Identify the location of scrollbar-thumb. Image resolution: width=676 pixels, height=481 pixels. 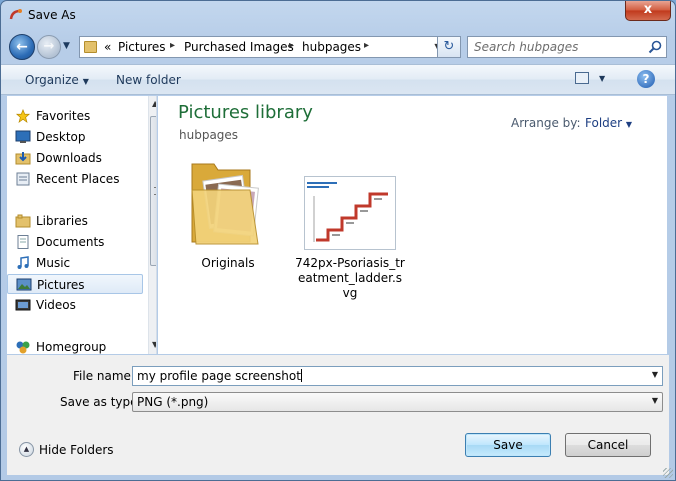
(153, 191).